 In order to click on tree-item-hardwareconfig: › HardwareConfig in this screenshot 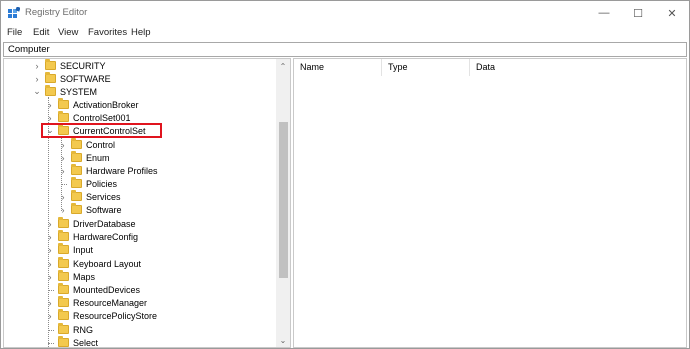, I will do `click(91, 236)`.